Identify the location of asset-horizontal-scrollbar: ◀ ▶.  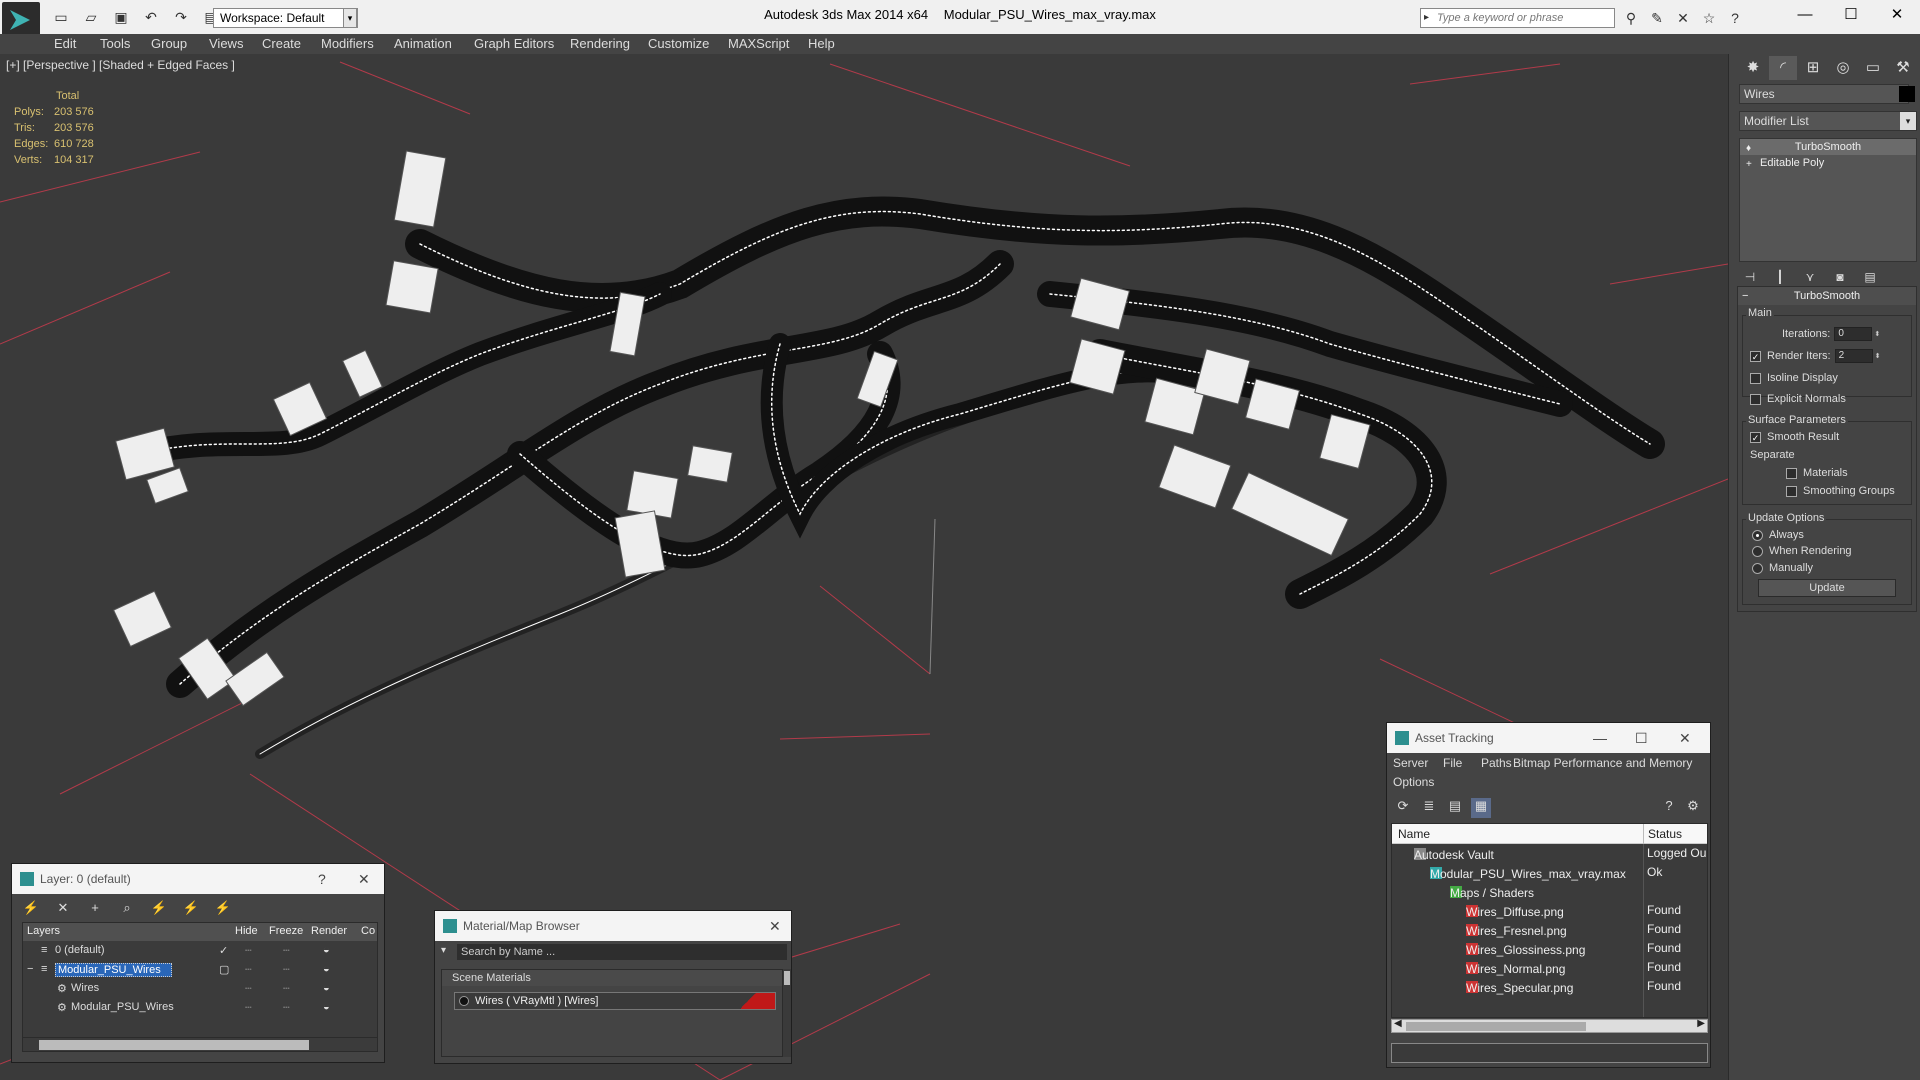
(1549, 1025).